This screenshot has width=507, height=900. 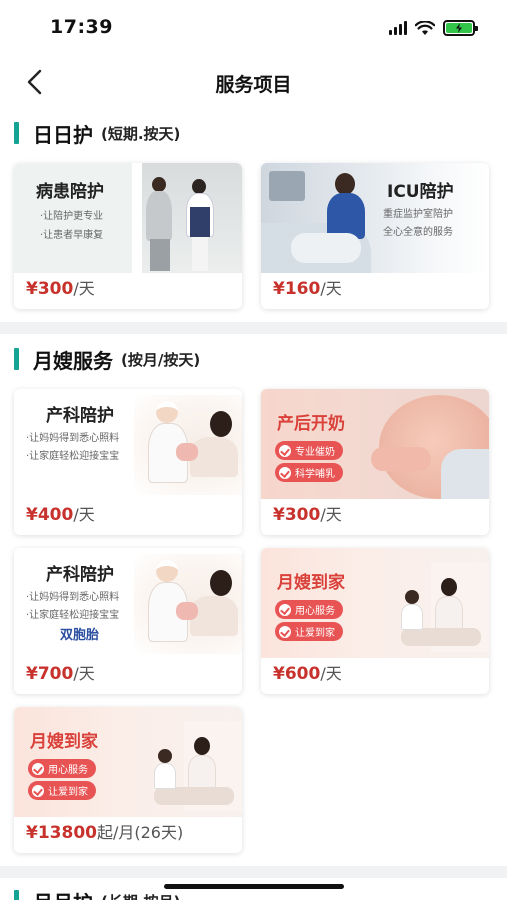 I want to click on card-image: ICU陪护 重症监护室陪护 全心全意的服务, so click(x=375, y=218).